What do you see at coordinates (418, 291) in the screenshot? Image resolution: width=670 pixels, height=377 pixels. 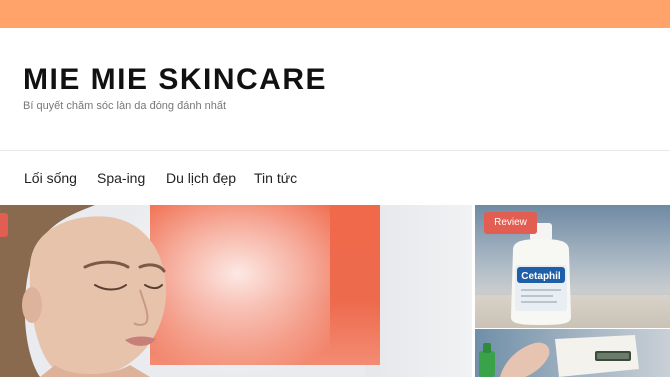 I see `hero-background` at bounding box center [418, 291].